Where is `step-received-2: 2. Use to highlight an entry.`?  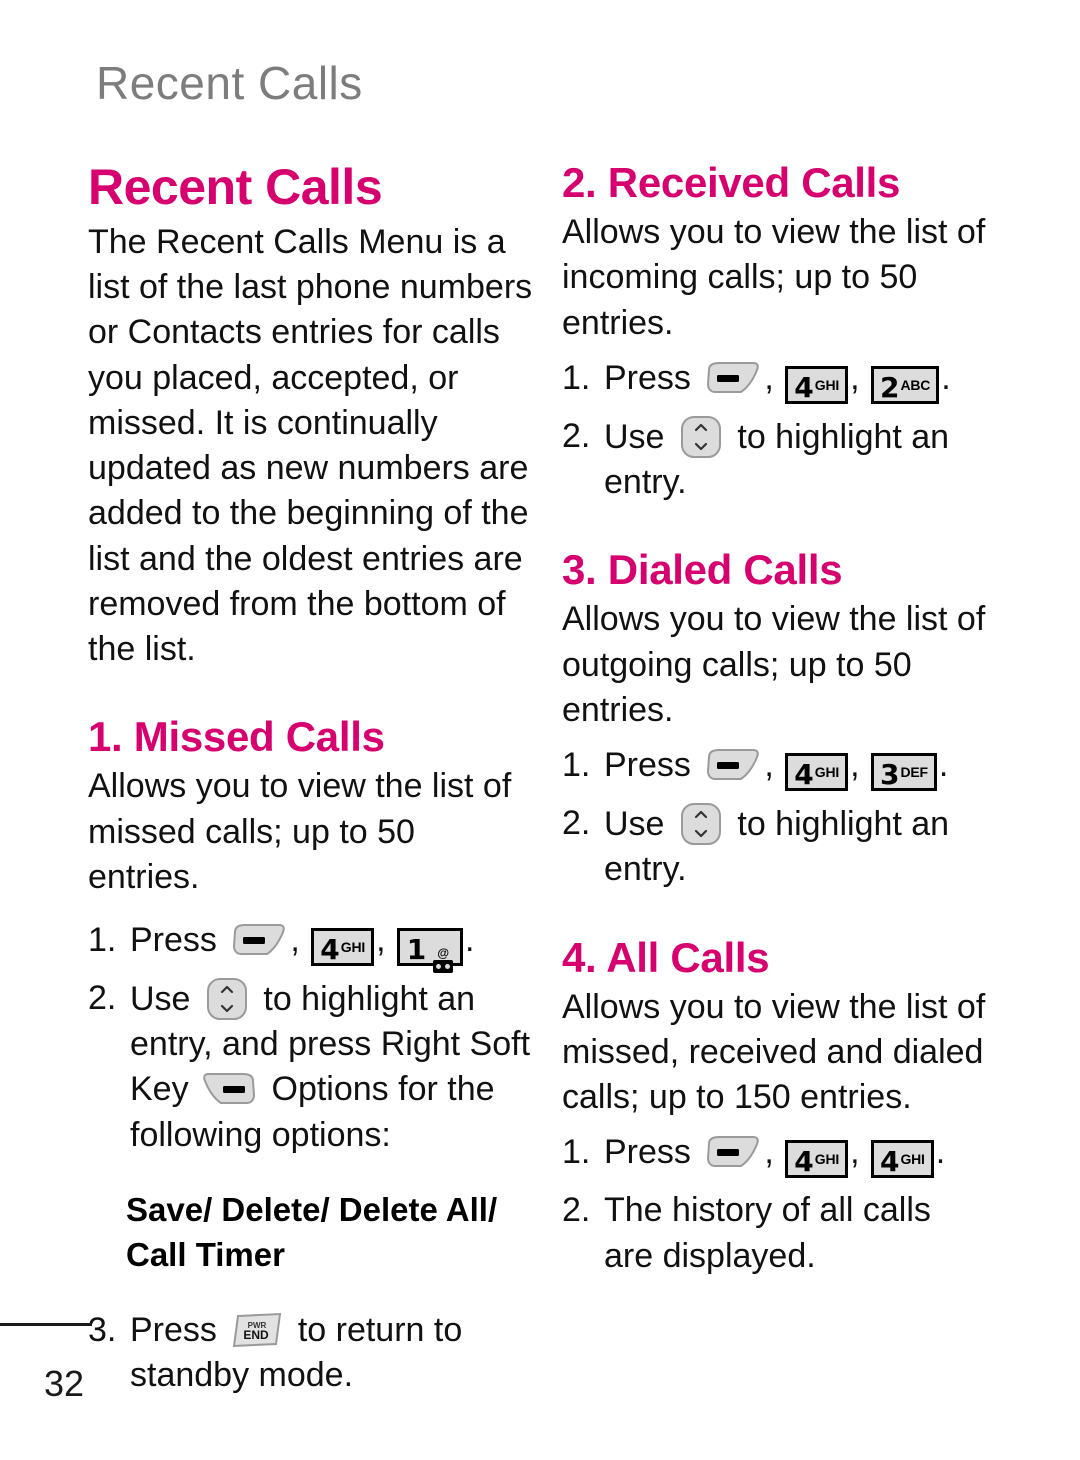
step-received-2: 2. Use to highlight an entry. is located at coordinates (774, 459).